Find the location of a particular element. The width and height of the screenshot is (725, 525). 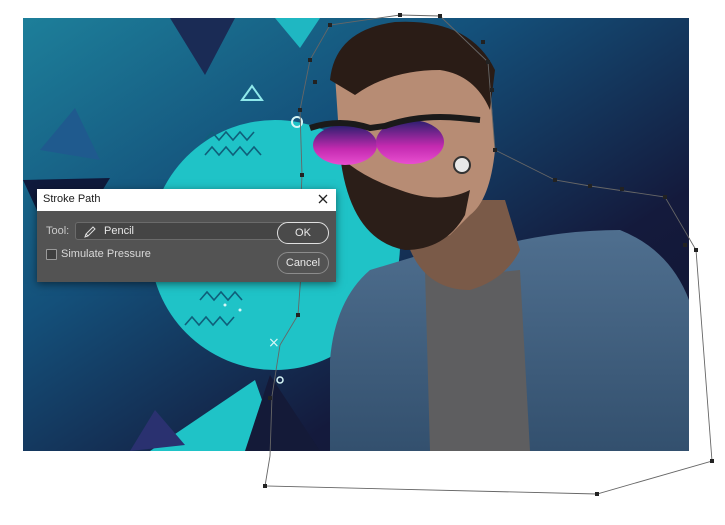

model-shirt is located at coordinates (477, 360).